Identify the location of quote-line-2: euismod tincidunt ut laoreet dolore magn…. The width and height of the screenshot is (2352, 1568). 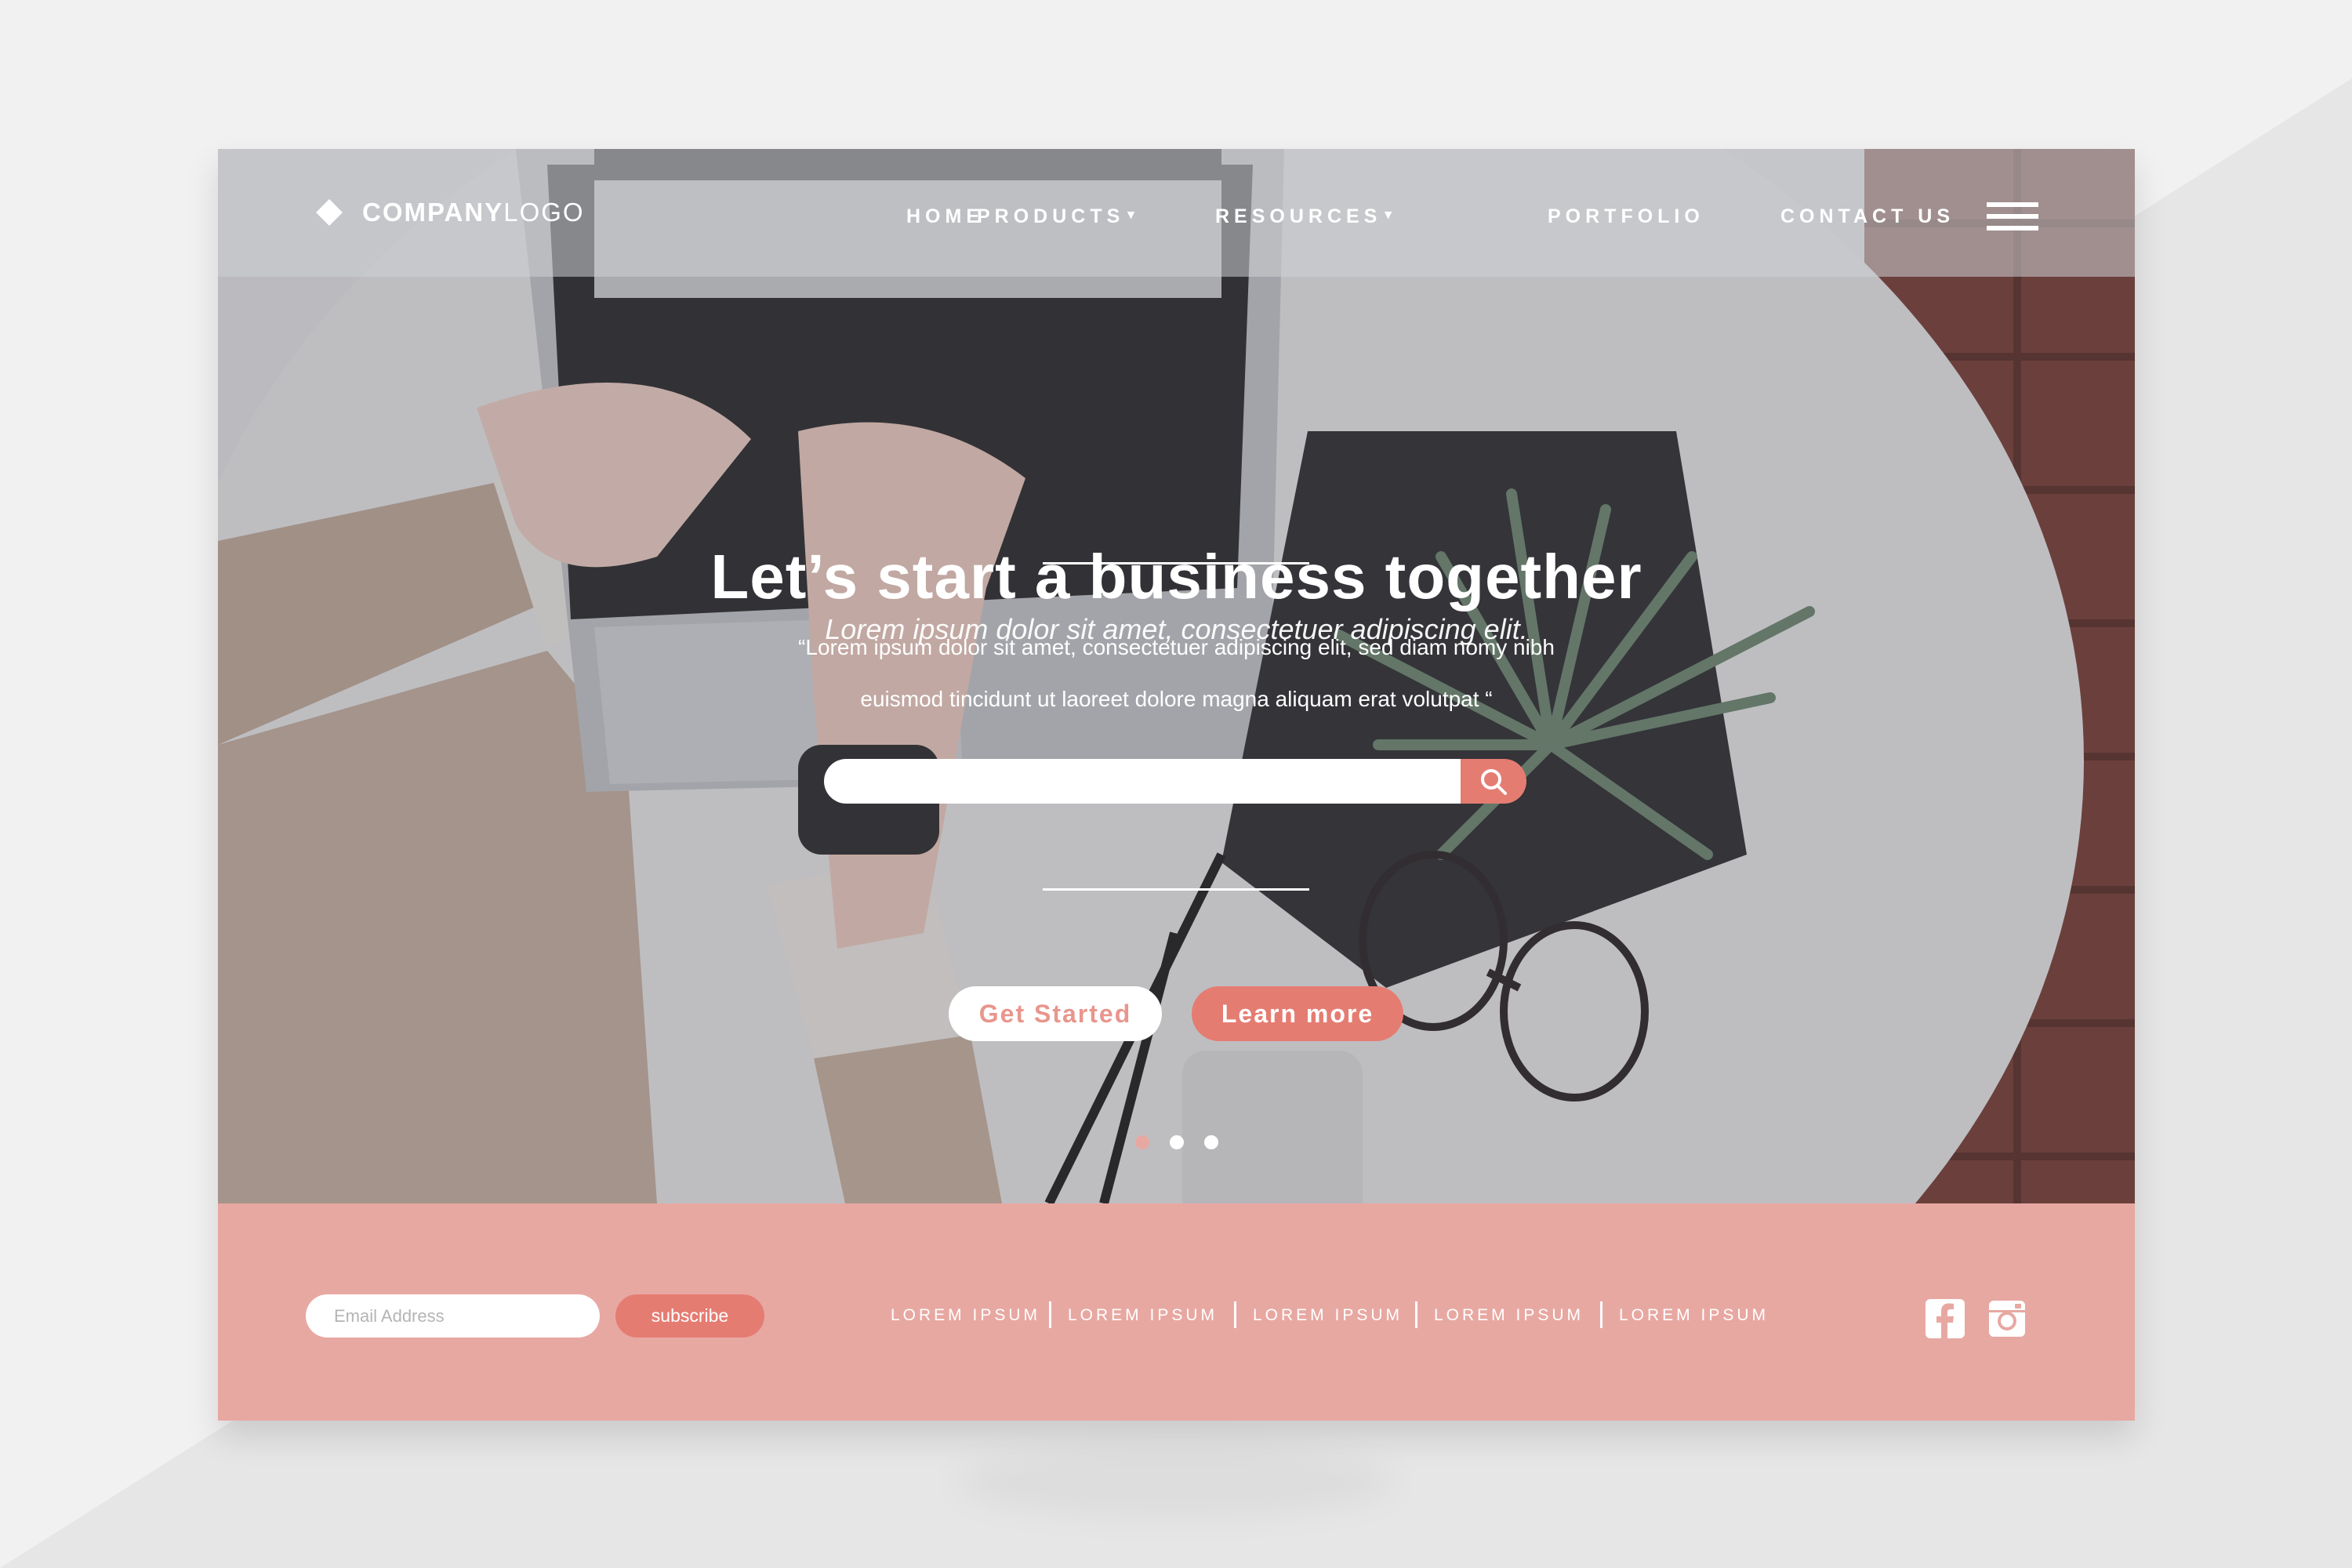
(1176, 699).